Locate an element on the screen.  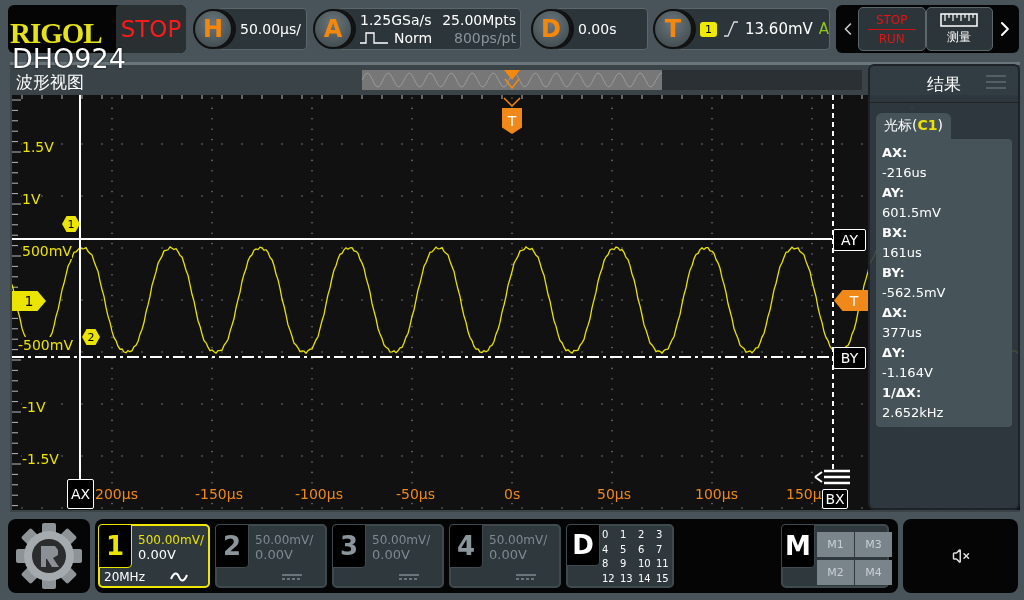
trigger-level: 13.60mV is located at coordinates (779, 29).